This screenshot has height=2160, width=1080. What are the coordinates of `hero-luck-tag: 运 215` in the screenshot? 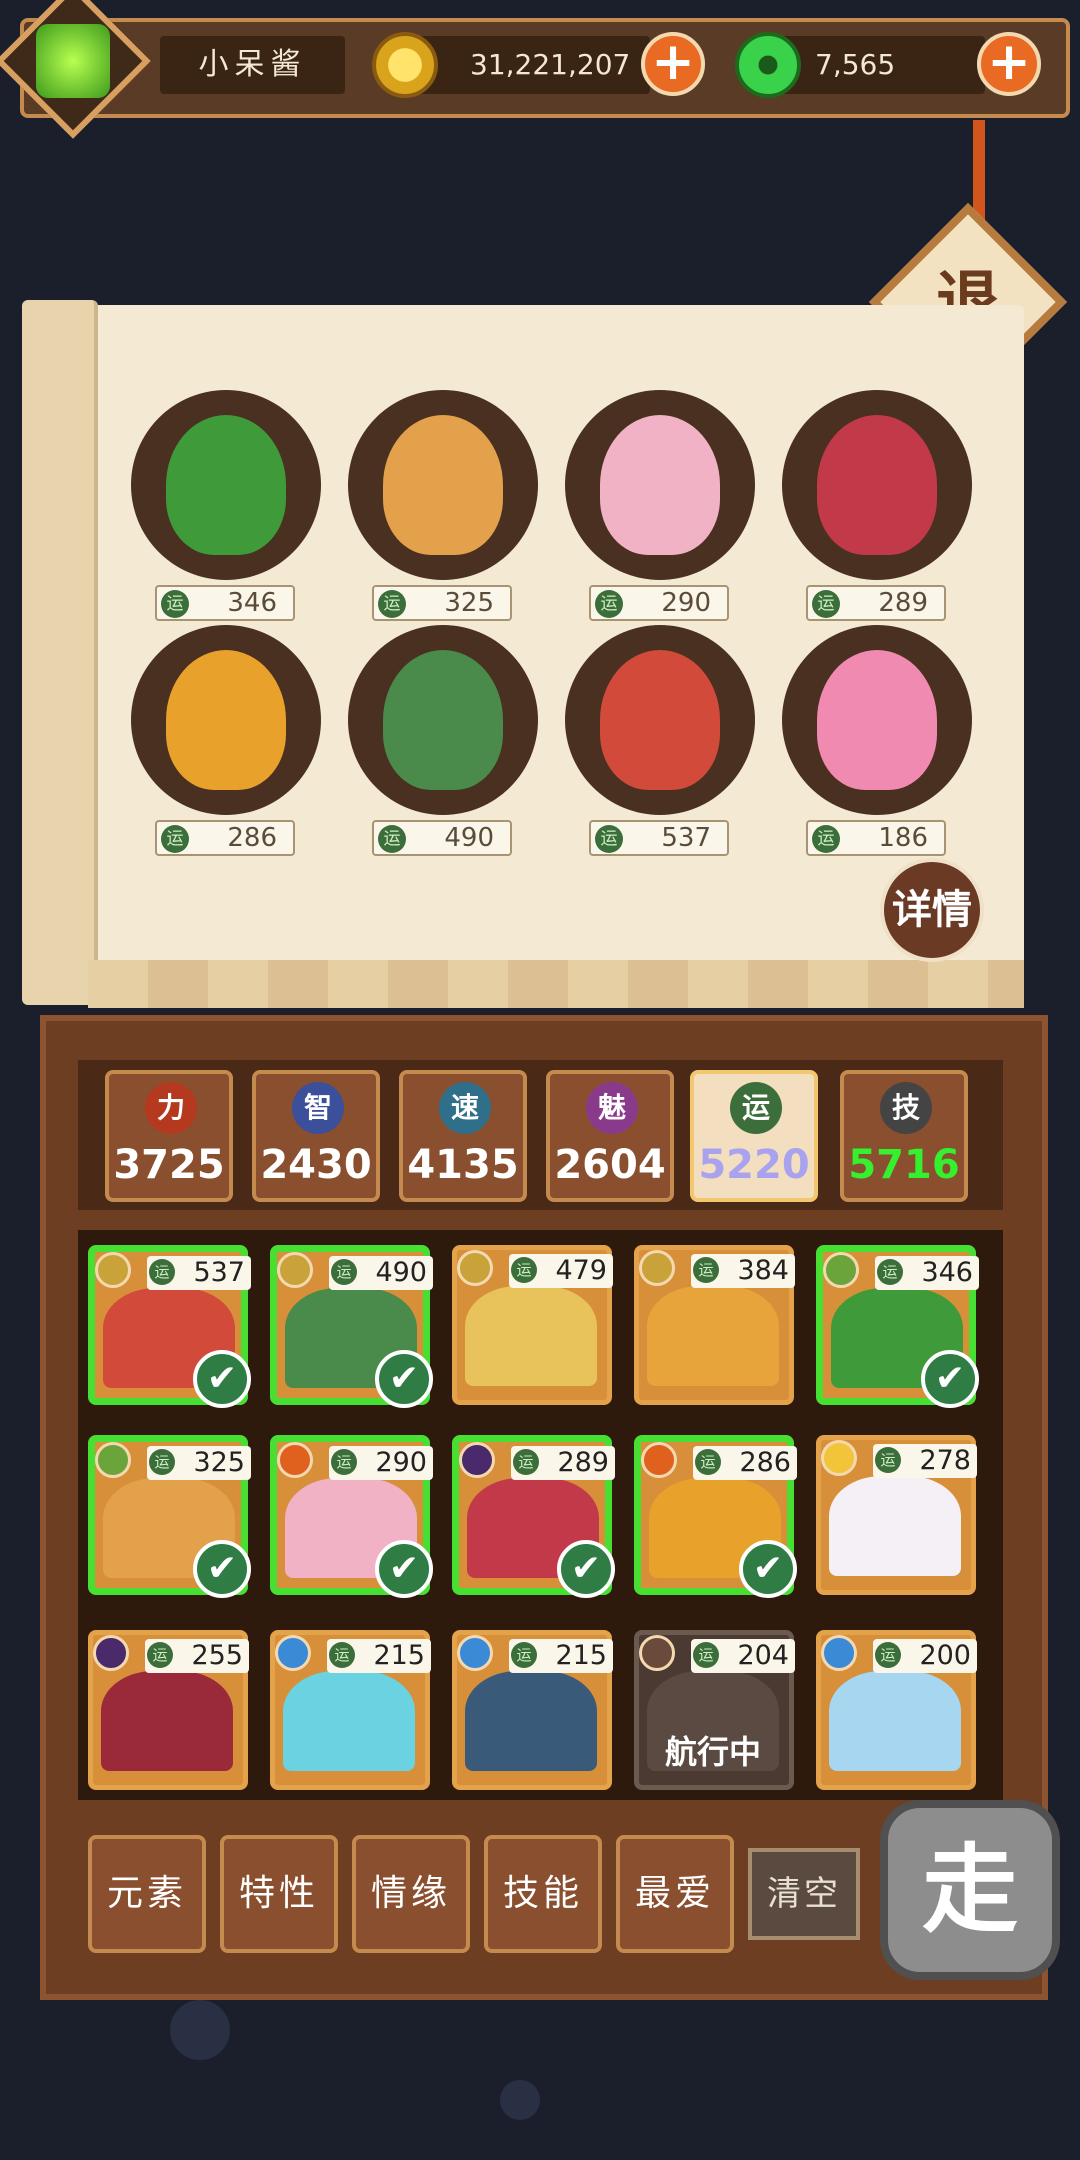 It's located at (561, 1656).